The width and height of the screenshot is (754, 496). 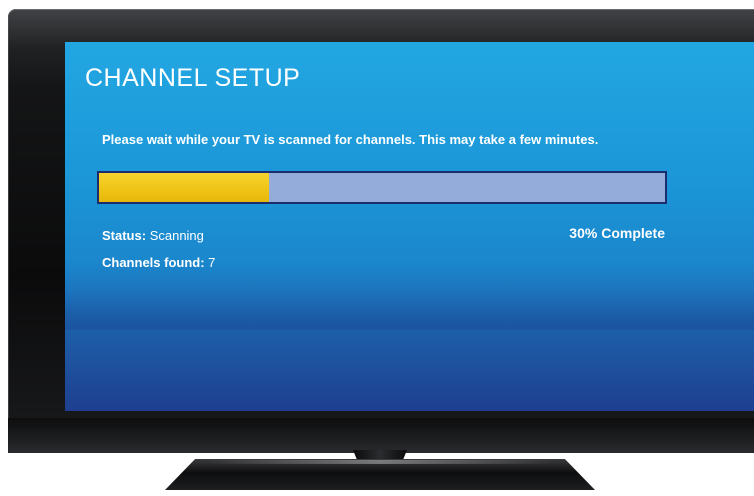 I want to click on status-value: Scanning, so click(x=176, y=235).